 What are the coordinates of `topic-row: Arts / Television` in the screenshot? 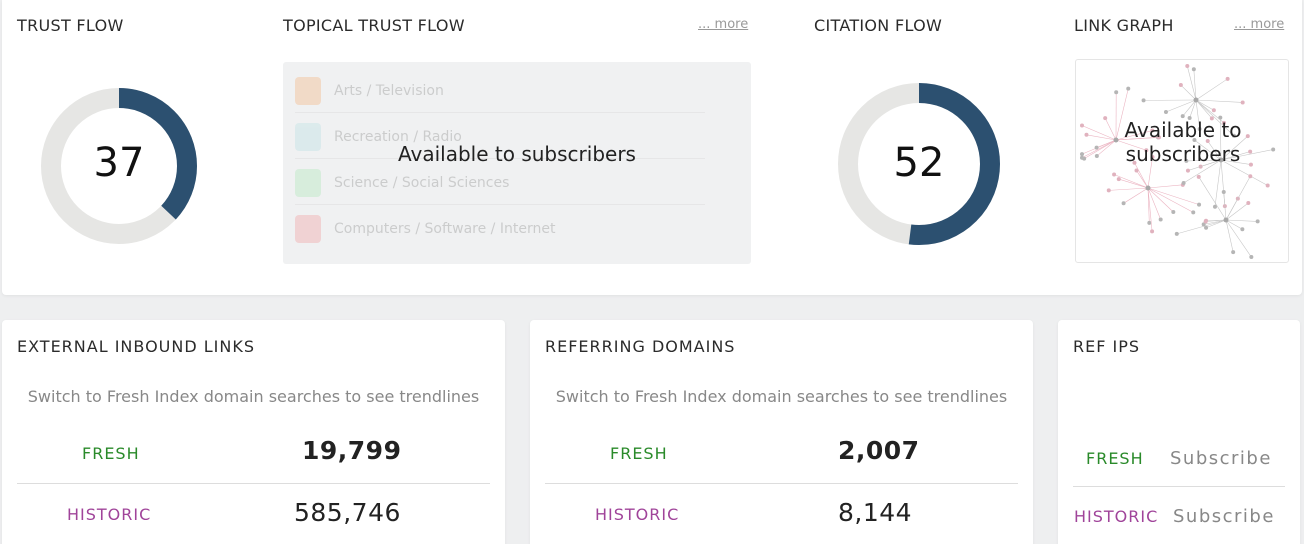 It's located at (369, 91).